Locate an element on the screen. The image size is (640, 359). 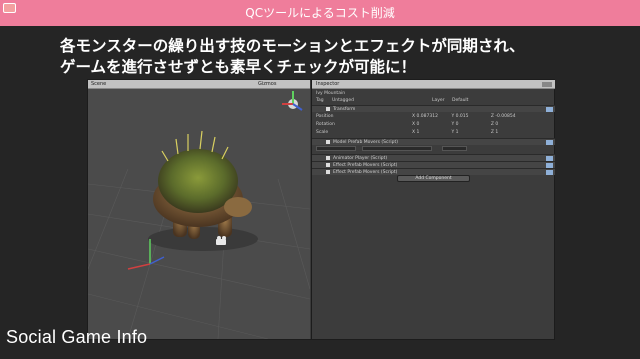
component-header: Model Prefab Movers (Script) is located at coordinates (433, 141).